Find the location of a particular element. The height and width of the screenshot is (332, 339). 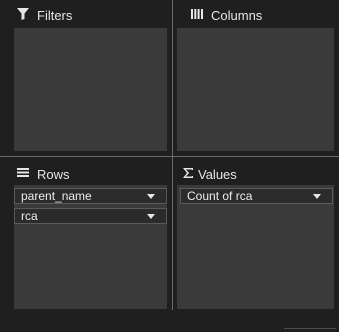

values-header: Values is located at coordinates (256, 172).